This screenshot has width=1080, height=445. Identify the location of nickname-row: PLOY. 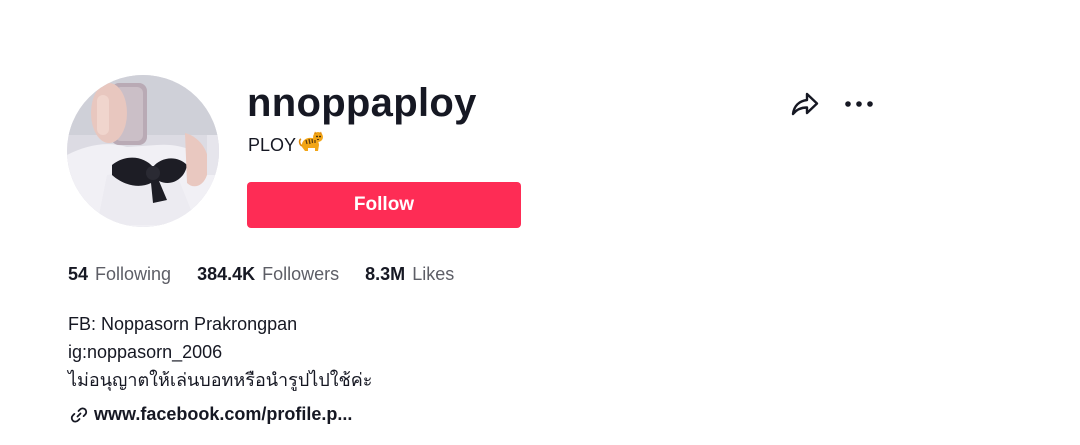
(286, 145).